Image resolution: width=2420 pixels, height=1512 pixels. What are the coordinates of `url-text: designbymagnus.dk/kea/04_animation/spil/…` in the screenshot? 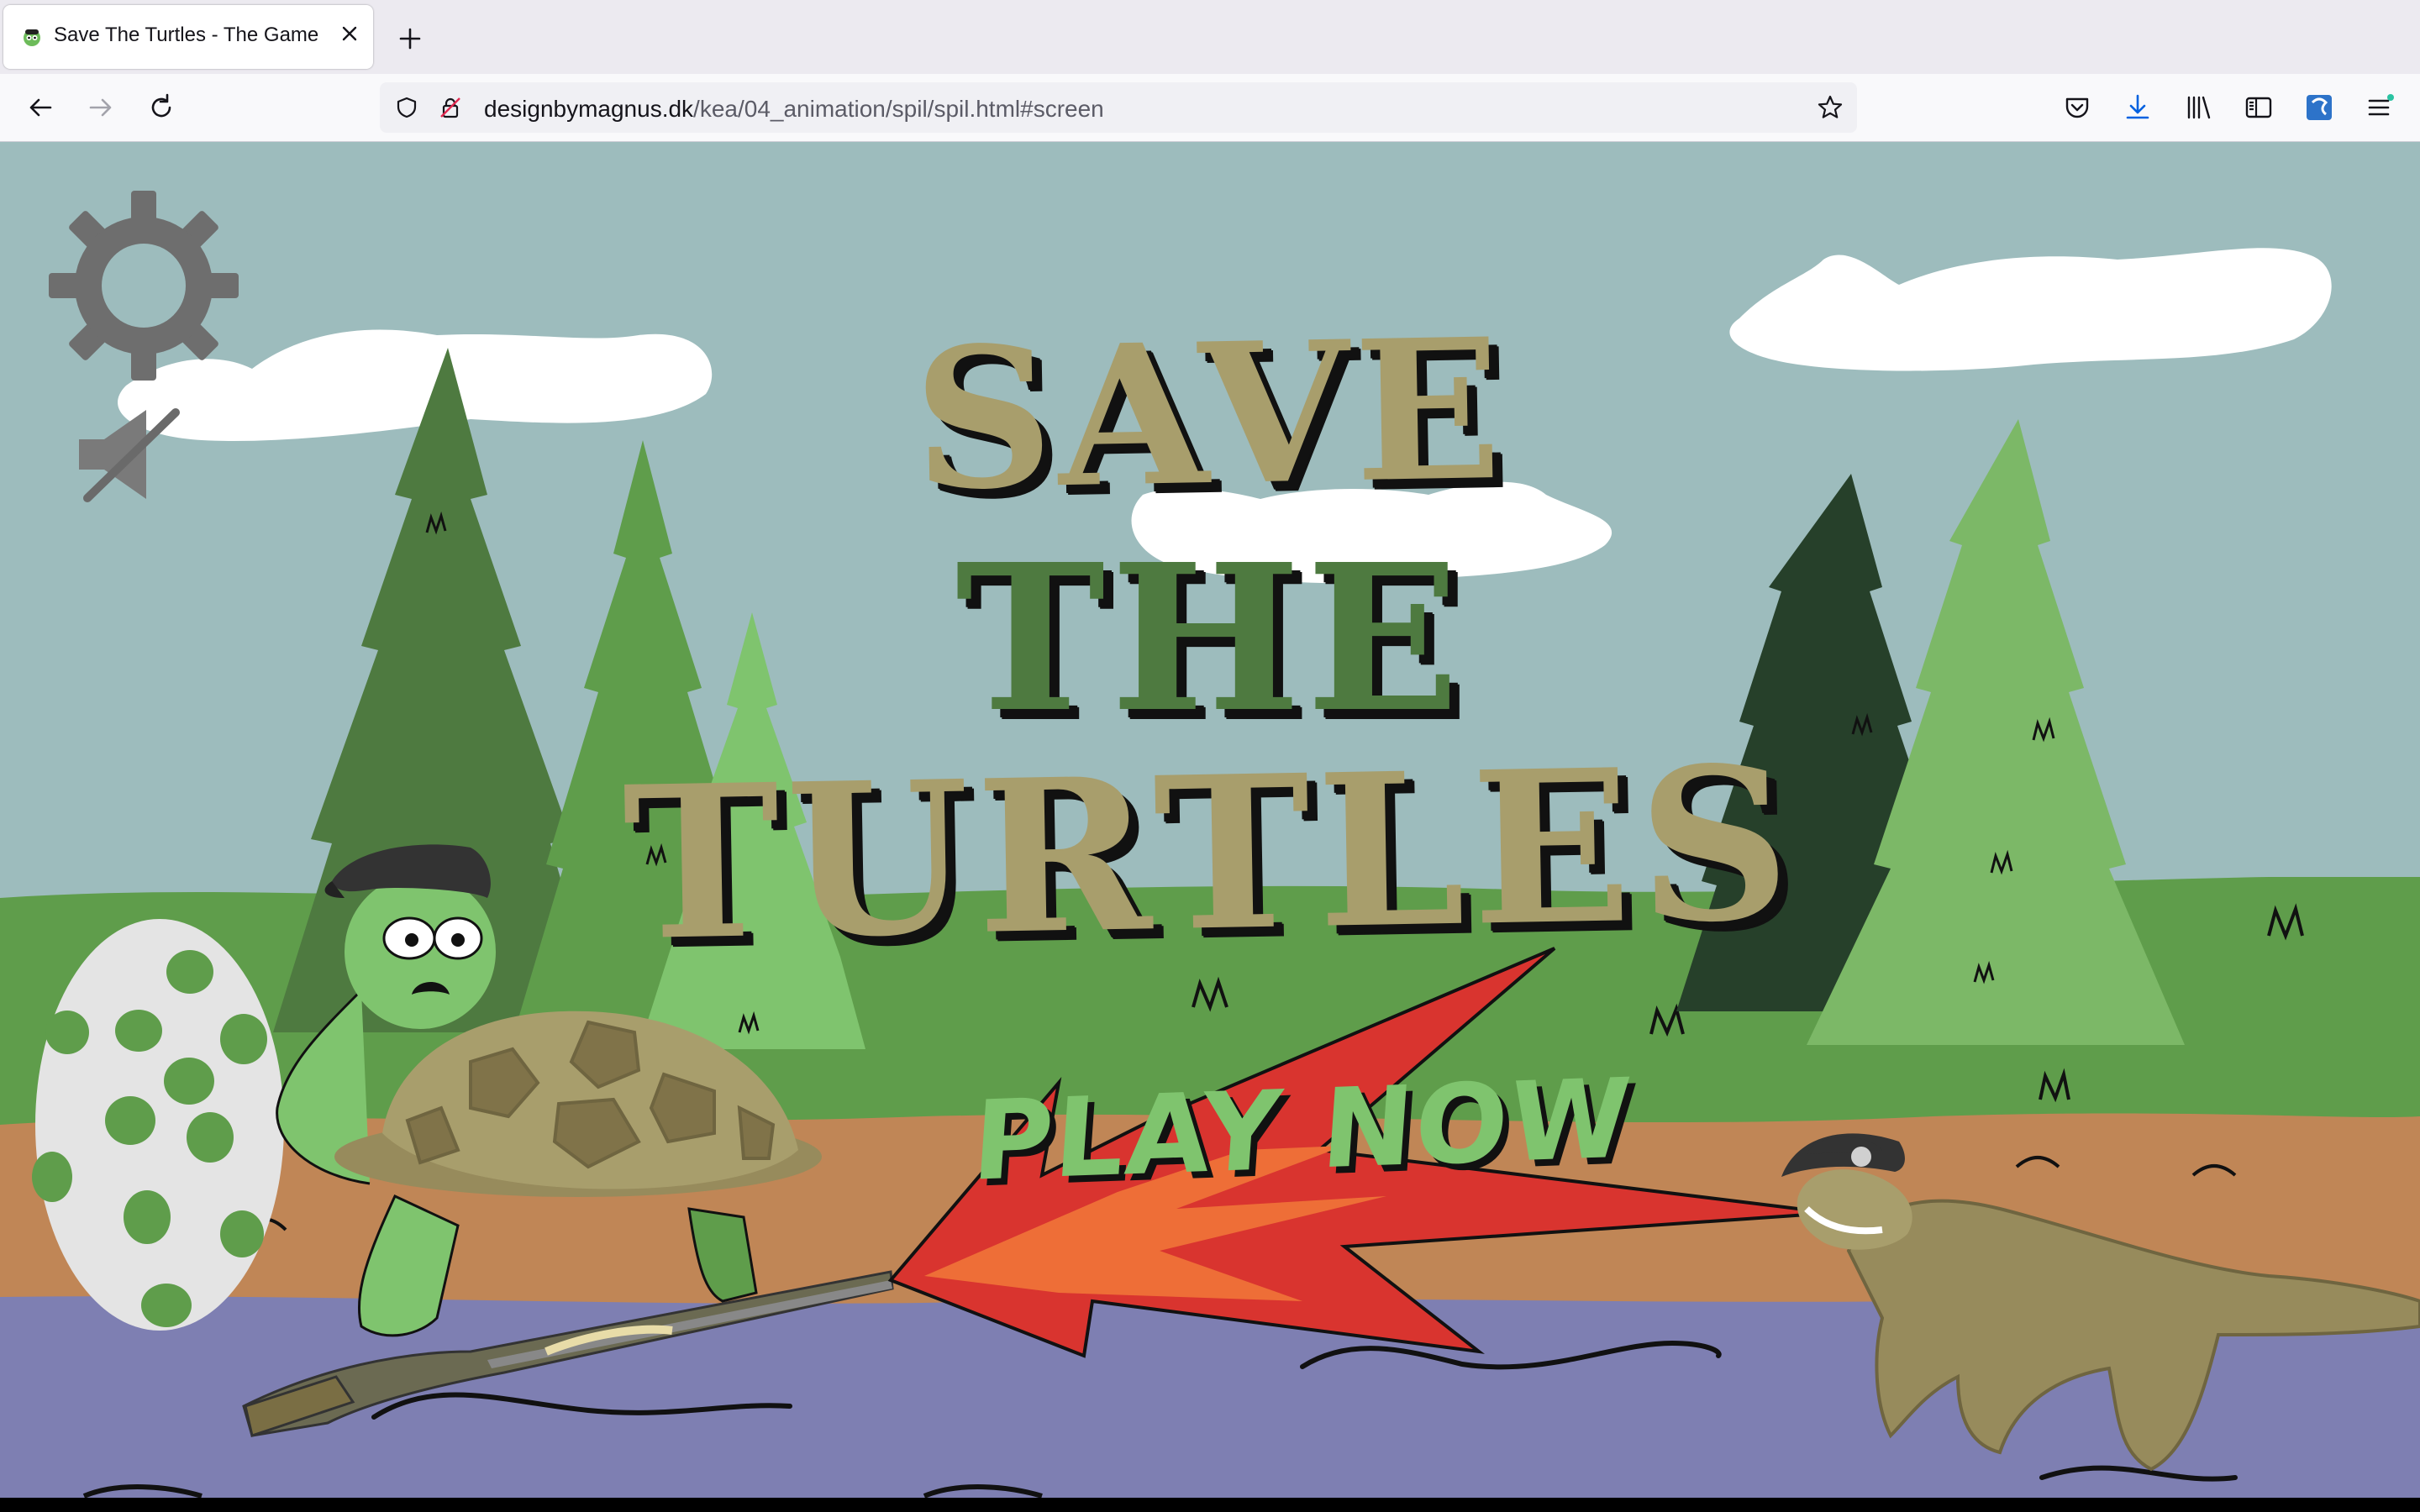 It's located at (794, 109).